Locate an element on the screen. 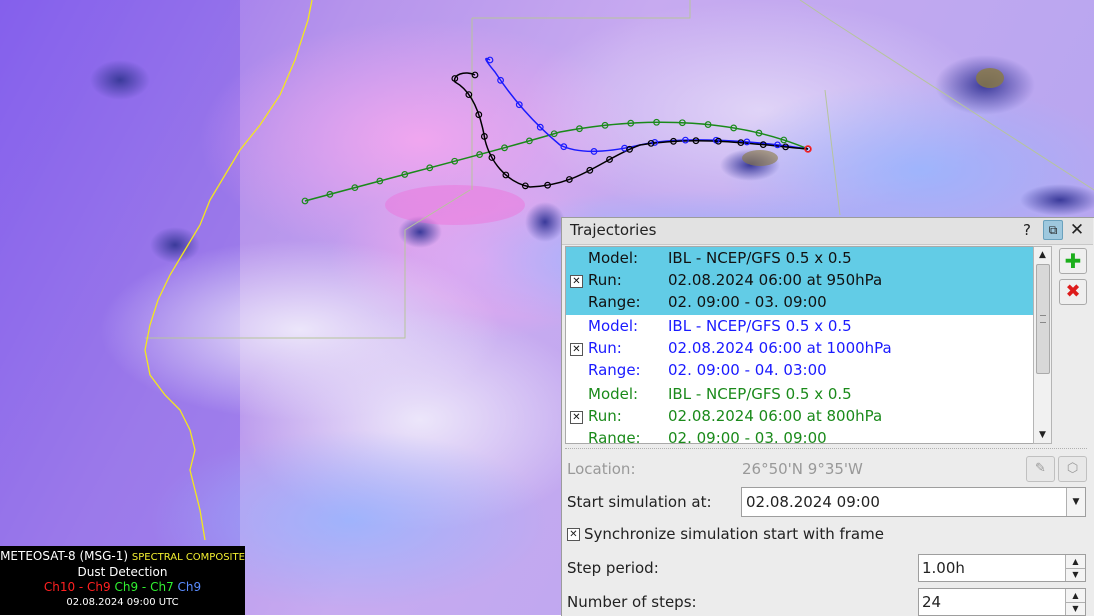 Image resolution: width=1094 pixels, height=616 pixels. help-button: ? is located at coordinates (1027, 230).